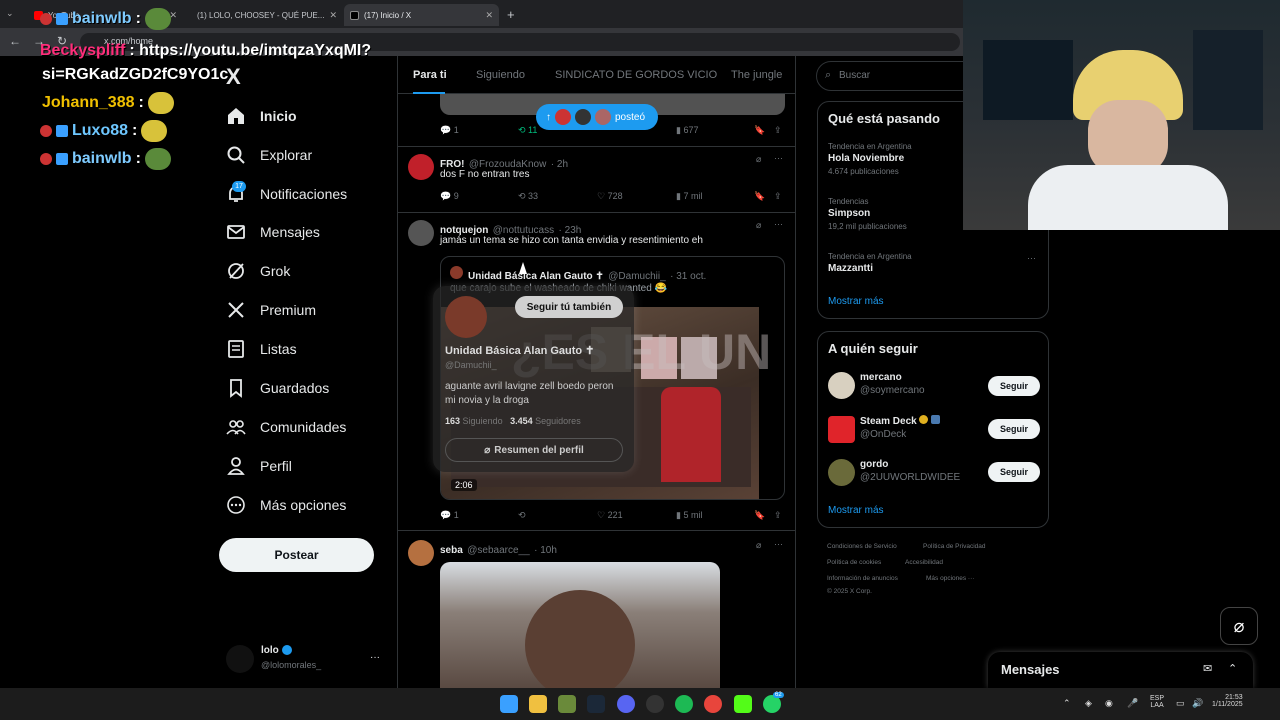  Describe the element at coordinates (286, 427) in the screenshot. I see `sidebar-item-comunidades: Comunidades` at that location.